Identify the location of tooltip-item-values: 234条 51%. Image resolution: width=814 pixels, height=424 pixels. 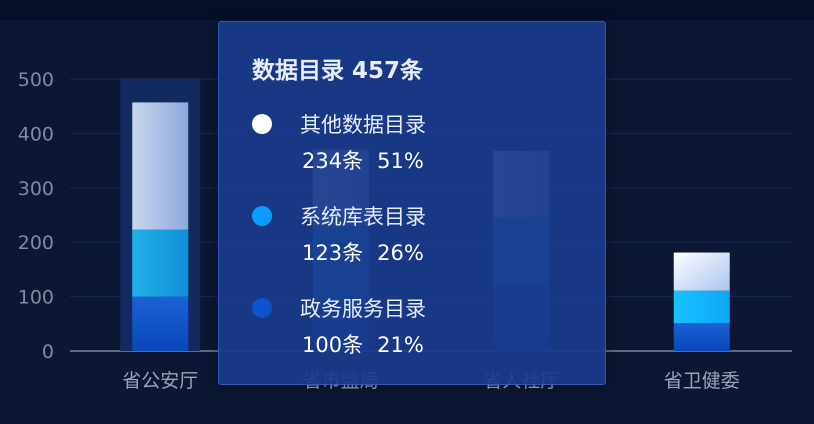
(363, 160).